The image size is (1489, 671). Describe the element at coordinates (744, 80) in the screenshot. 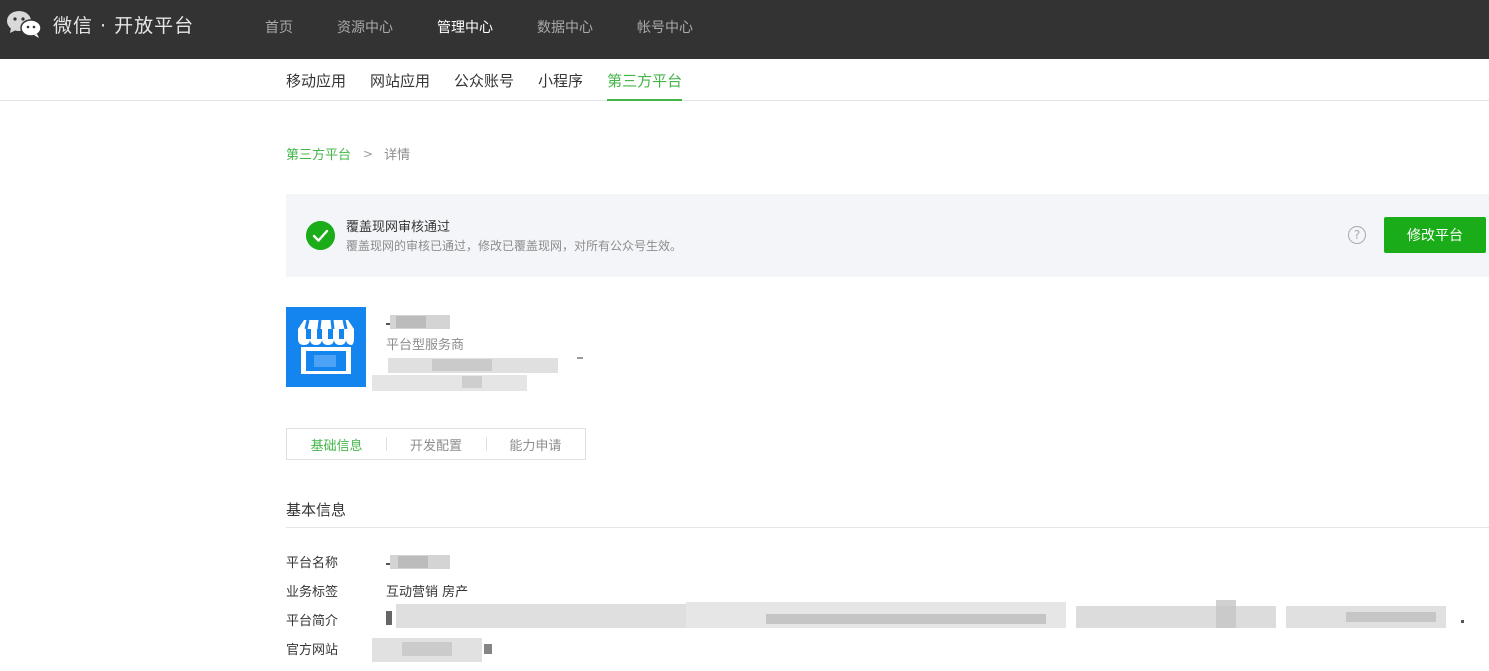

I see `sub-navigation: 移动应用 网站应用 公众账号 小程序 第三方平台` at that location.